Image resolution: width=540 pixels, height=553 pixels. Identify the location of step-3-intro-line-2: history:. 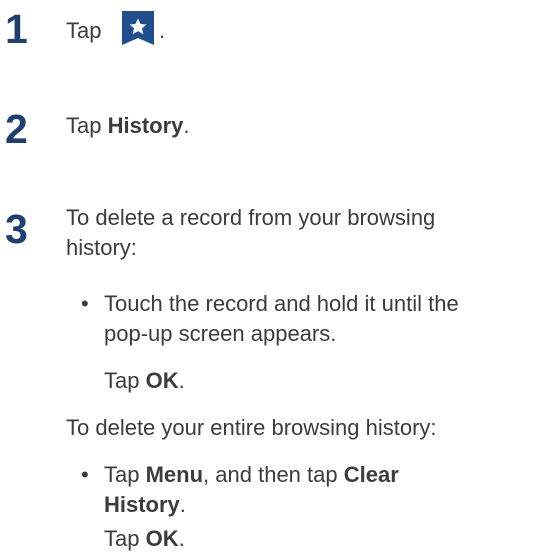
(101, 247).